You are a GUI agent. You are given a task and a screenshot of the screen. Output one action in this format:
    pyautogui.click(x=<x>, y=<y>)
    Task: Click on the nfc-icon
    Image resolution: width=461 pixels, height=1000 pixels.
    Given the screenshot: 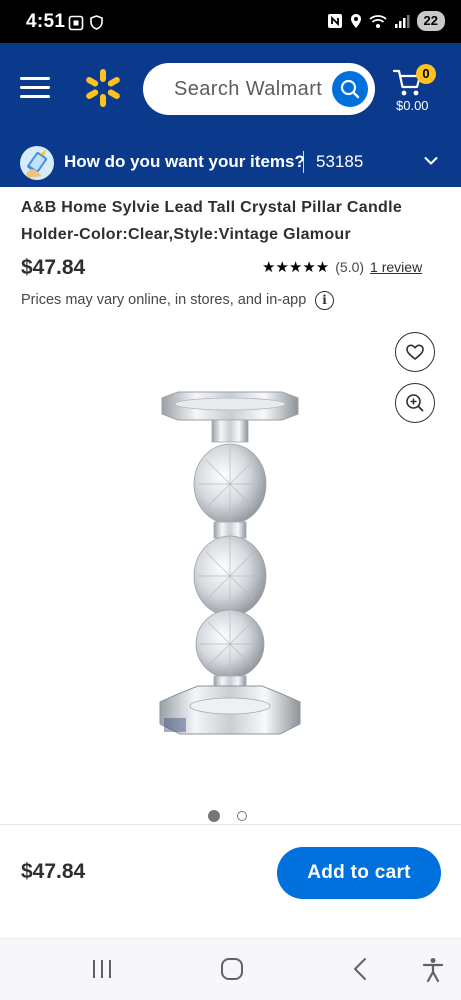 What is the action you would take?
    pyautogui.click(x=334, y=21)
    